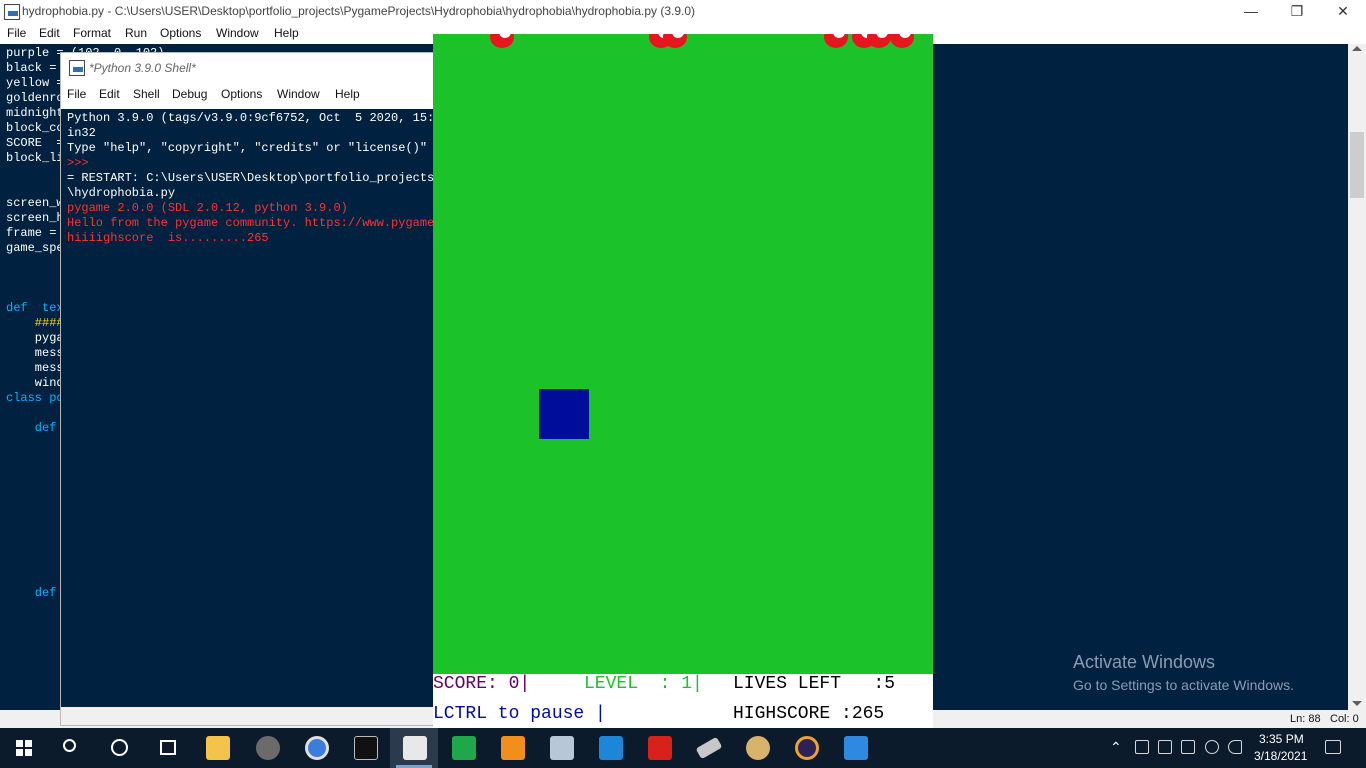  What do you see at coordinates (513, 748) in the screenshot?
I see `sublime-text-icon` at bounding box center [513, 748].